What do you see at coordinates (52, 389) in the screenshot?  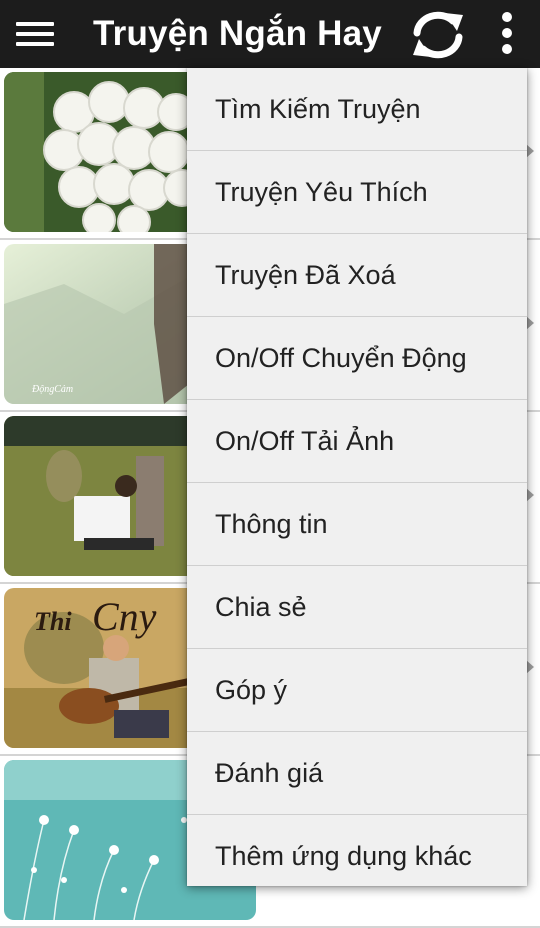 I see `svg-text: ĐộngCảm` at bounding box center [52, 389].